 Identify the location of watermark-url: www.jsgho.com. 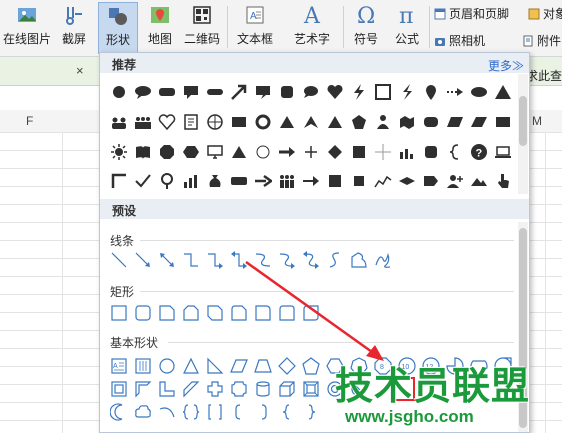
(409, 416).